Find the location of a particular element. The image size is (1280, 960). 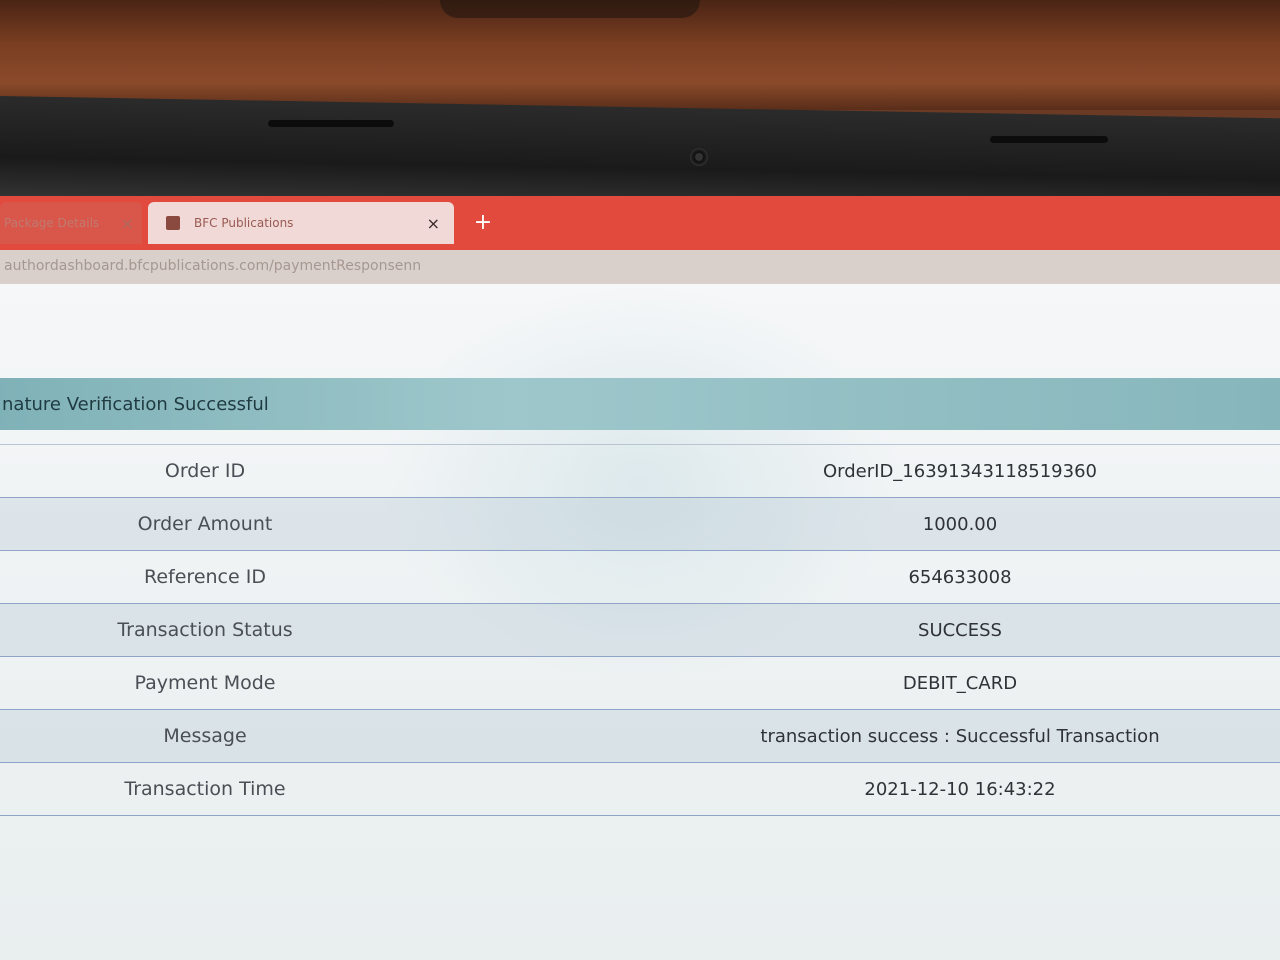

row-label: Message is located at coordinates (205, 736).